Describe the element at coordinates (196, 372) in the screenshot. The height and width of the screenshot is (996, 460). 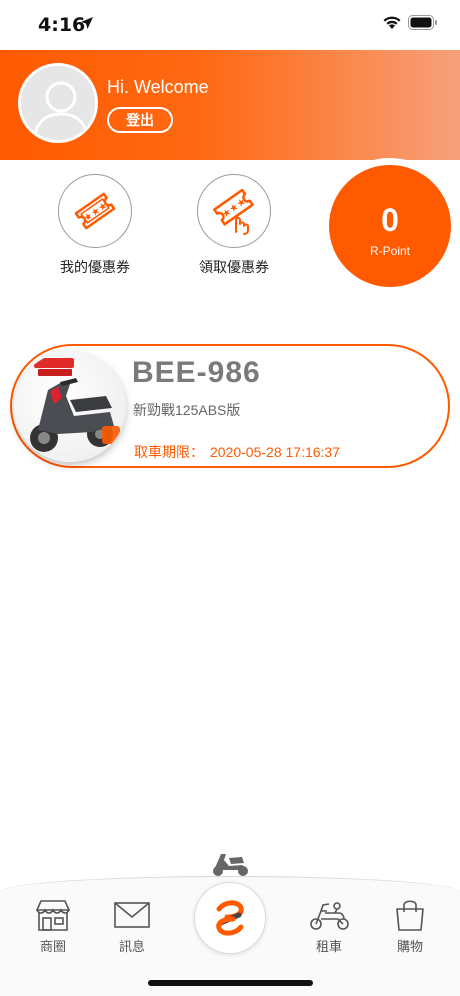
I see `plate-number: BEE-986` at that location.